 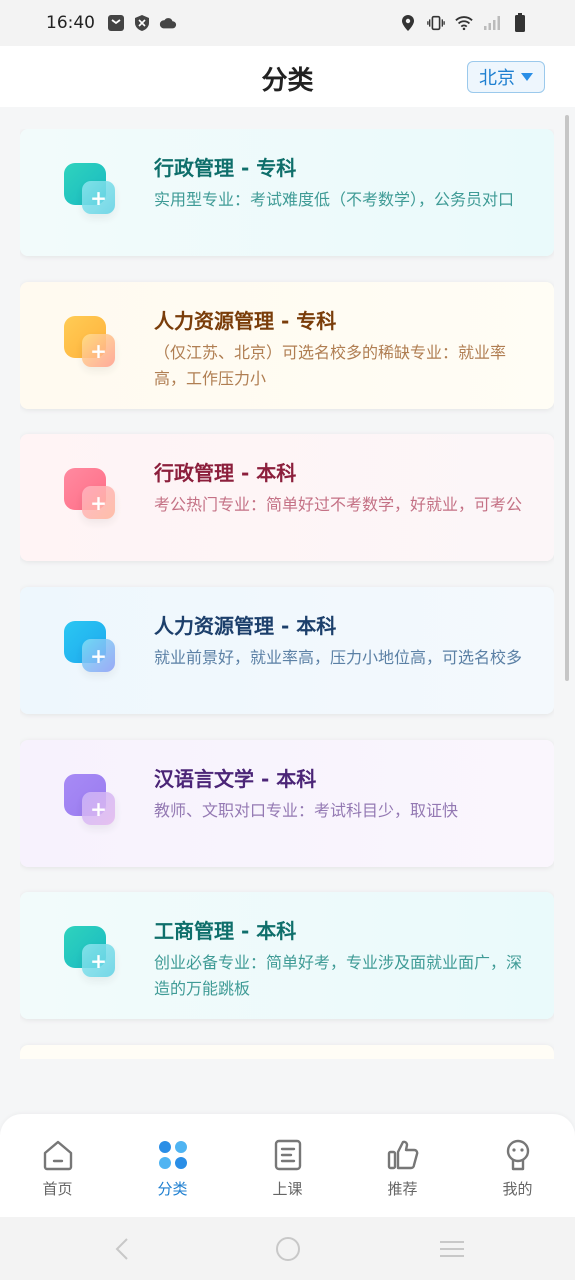 I want to click on dropdown-arrow-icon, so click(x=527, y=77).